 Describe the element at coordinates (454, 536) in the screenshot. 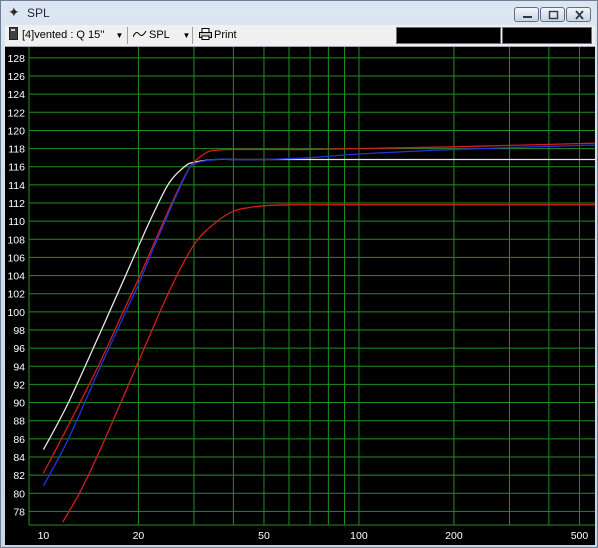

I see `x-tick-label: 200` at that location.